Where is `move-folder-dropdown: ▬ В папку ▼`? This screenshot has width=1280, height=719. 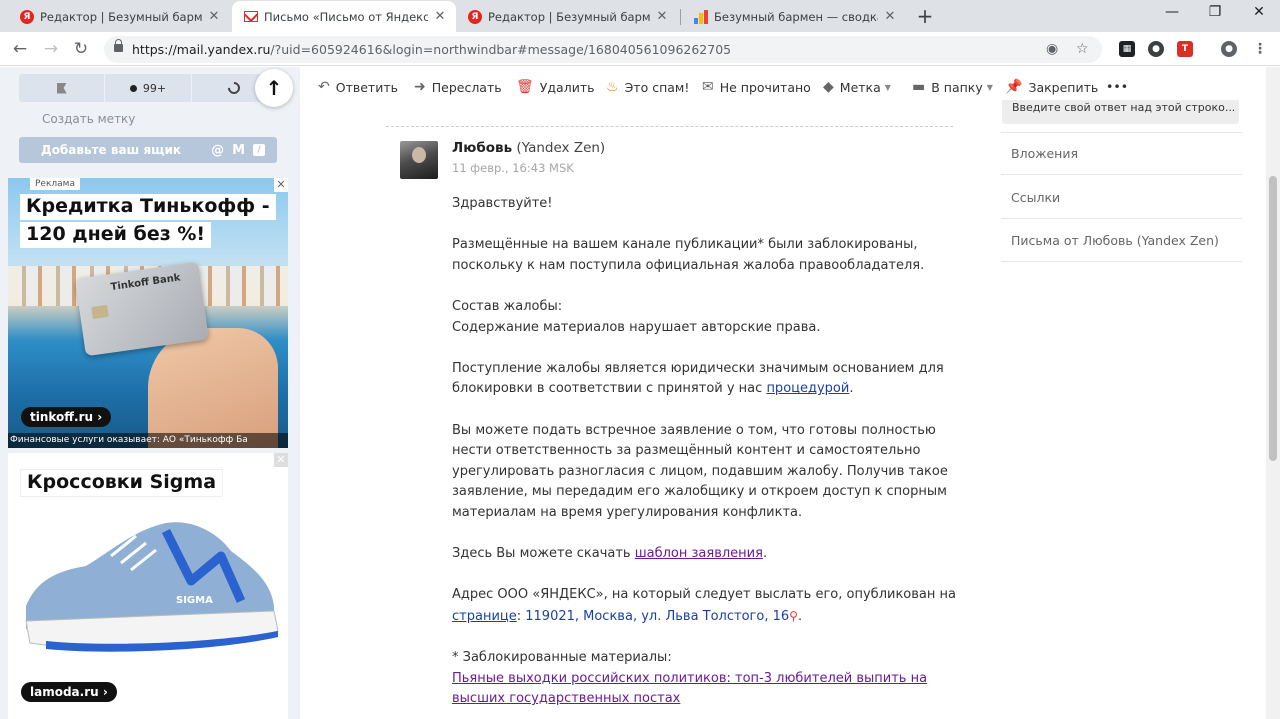 move-folder-dropdown: ▬ В папку ▼ is located at coordinates (952, 87).